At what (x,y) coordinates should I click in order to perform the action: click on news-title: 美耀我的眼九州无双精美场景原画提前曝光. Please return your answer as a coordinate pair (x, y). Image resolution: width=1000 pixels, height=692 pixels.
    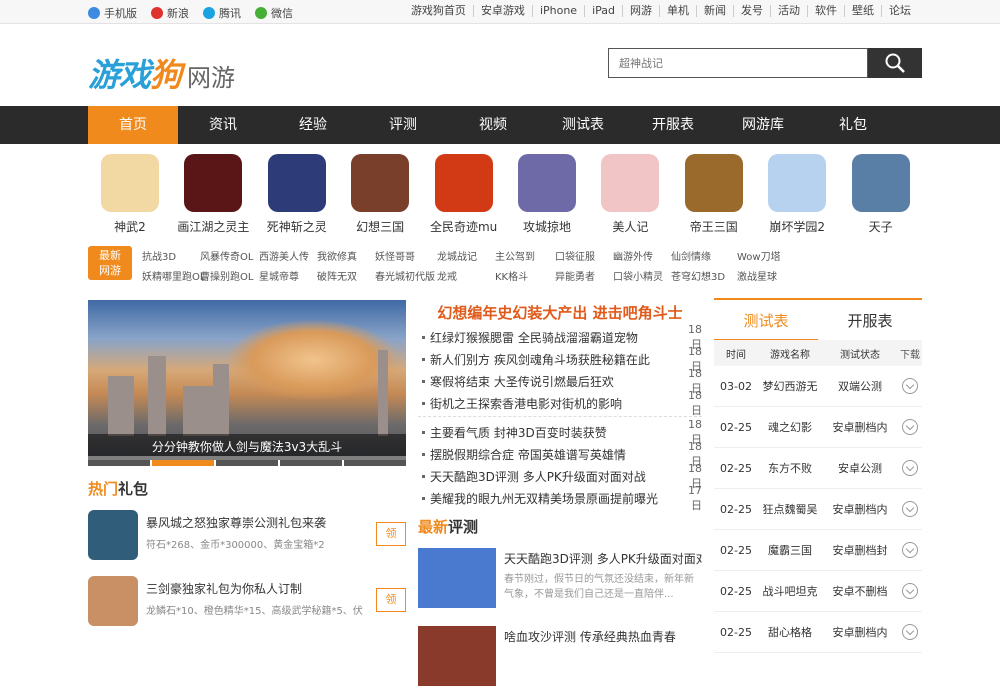
    Looking at the image, I should click on (554, 498).